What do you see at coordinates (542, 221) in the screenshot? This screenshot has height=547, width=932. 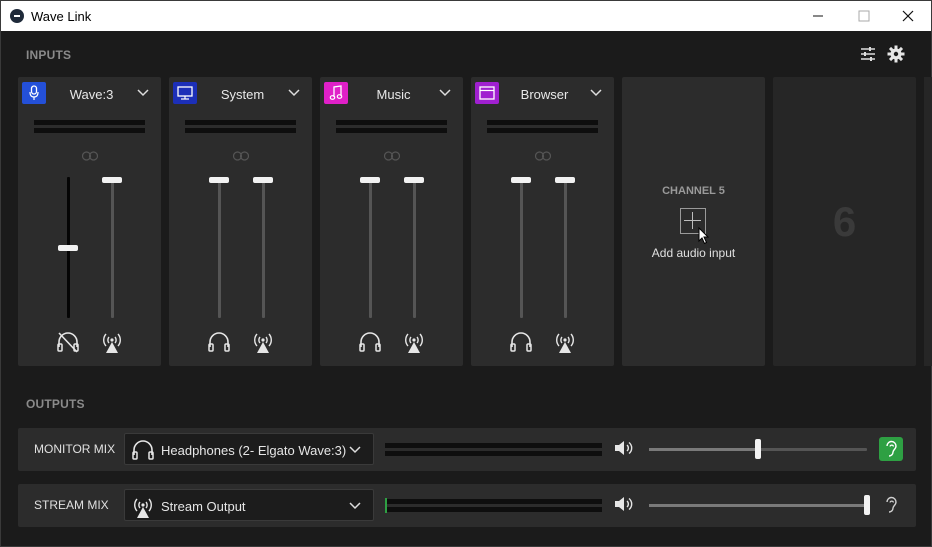 I see `input-channel-browser: Browser` at bounding box center [542, 221].